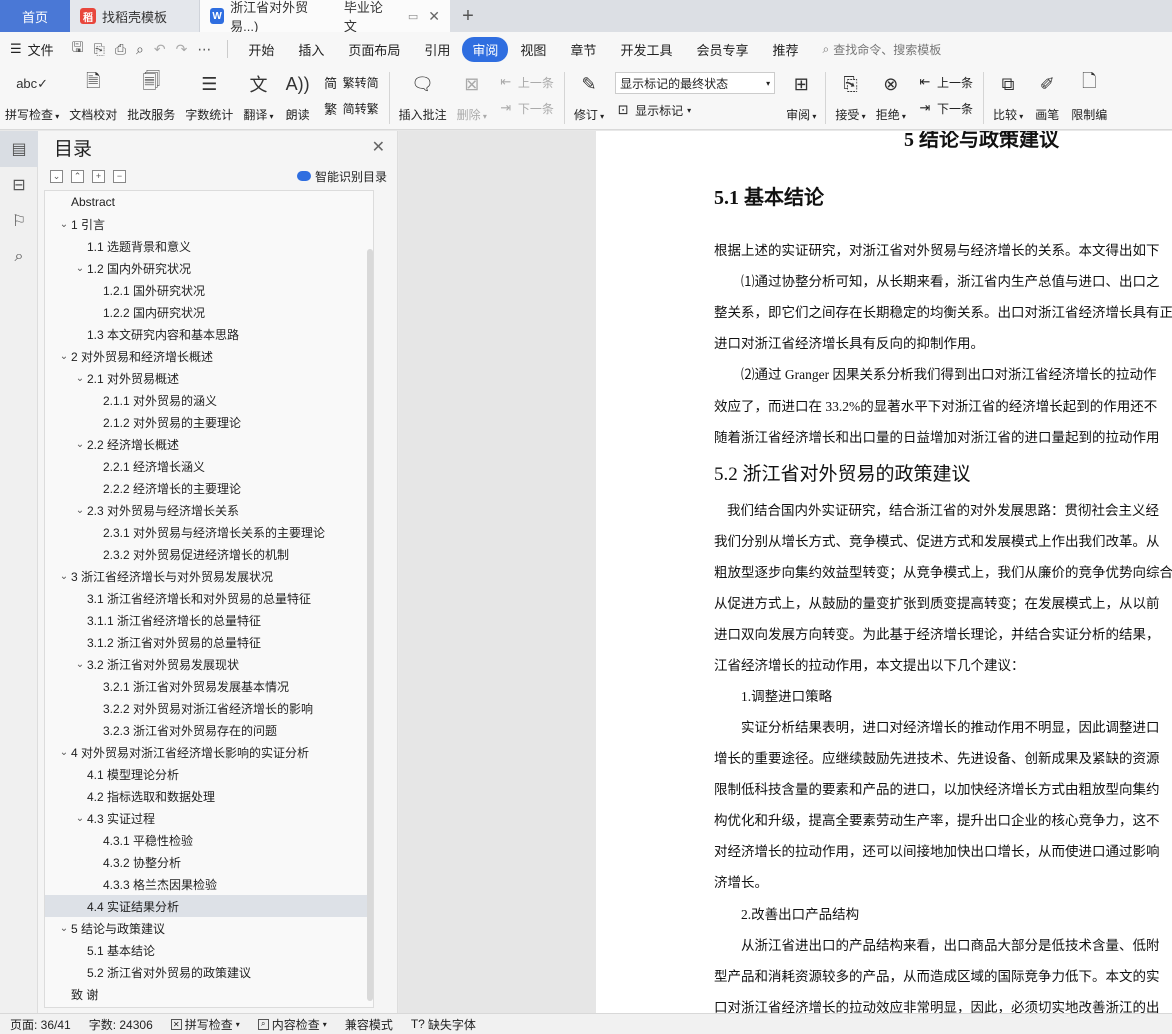 This screenshot has height=1034, width=1172. I want to click on accept-button: ⎘ 接受 ▾, so click(850, 96).